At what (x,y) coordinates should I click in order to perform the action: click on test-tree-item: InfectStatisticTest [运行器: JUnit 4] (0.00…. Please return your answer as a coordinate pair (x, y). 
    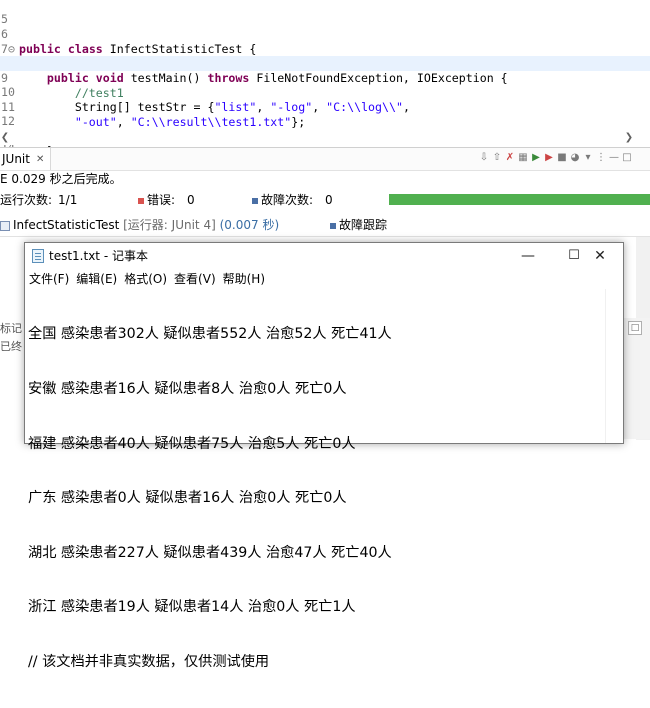
    Looking at the image, I should click on (139, 225).